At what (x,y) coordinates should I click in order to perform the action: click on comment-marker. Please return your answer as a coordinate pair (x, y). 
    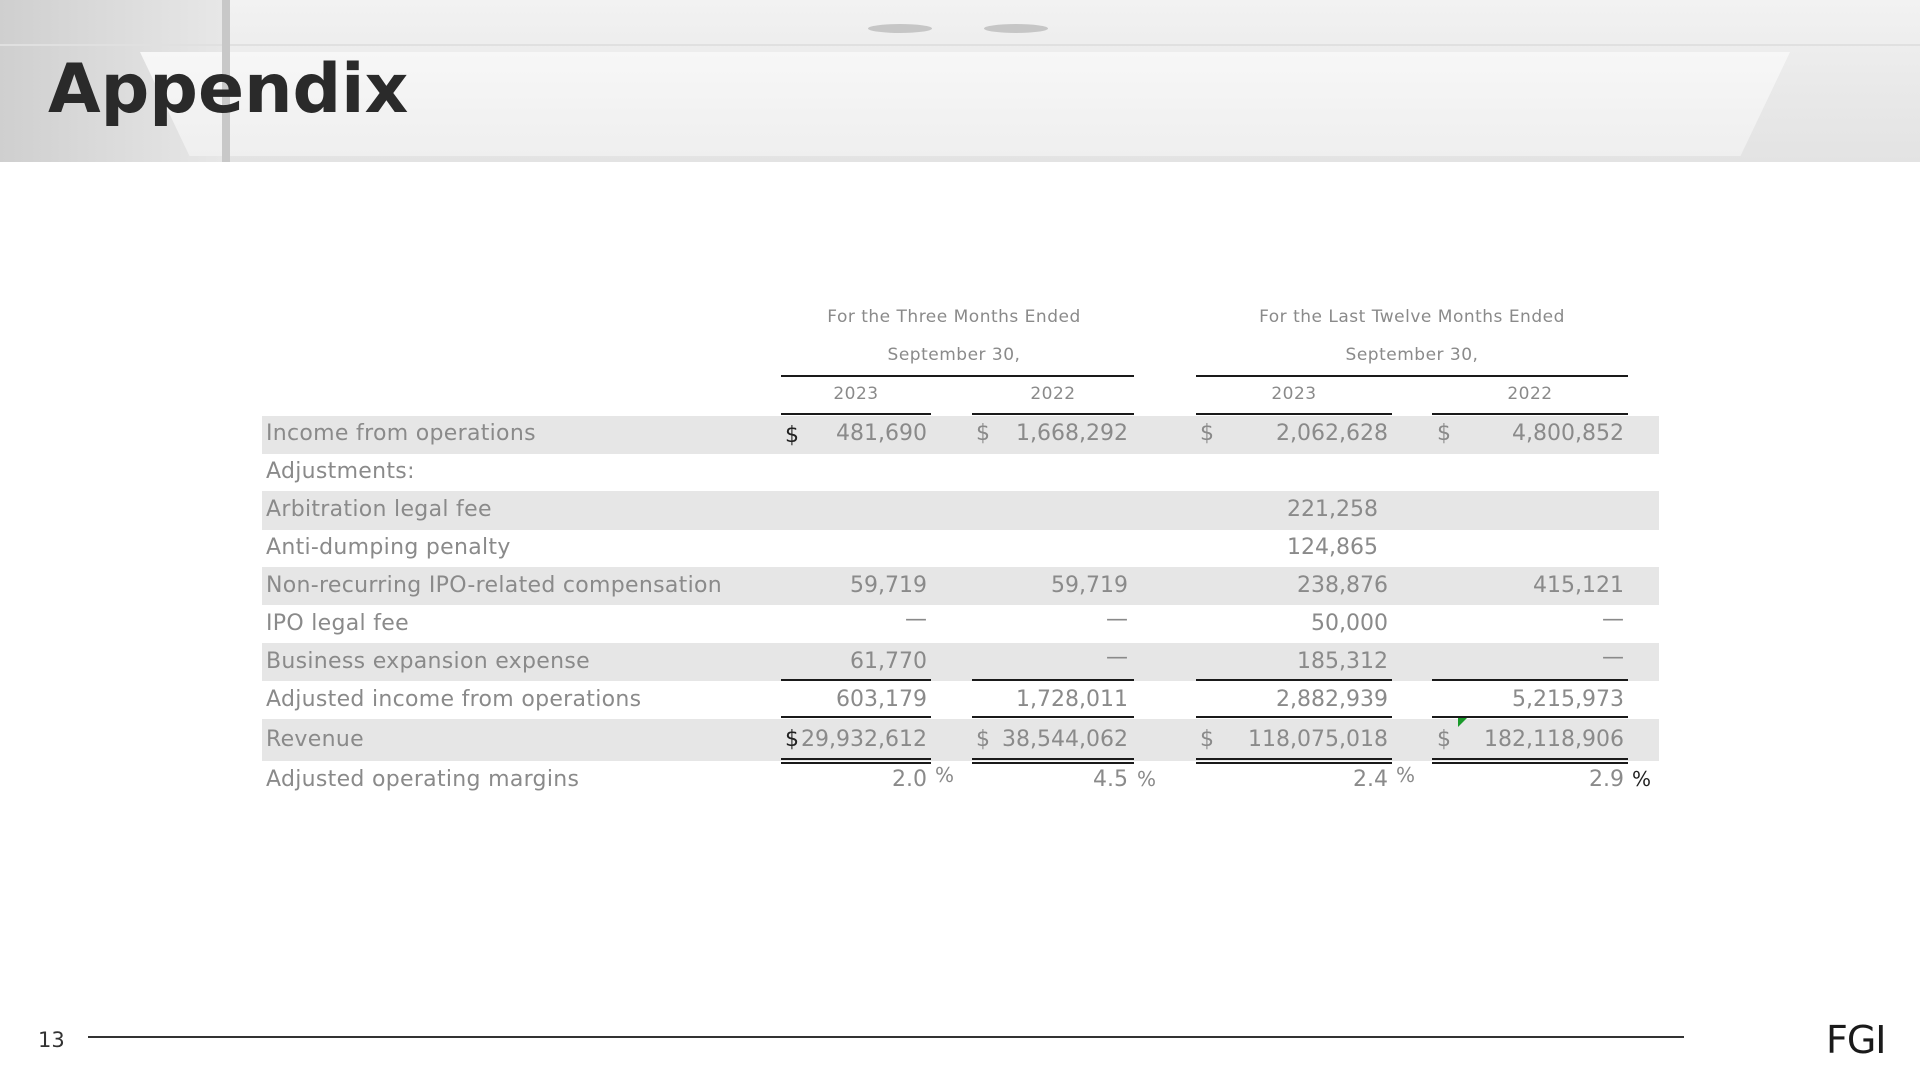
    Looking at the image, I should click on (1462, 722).